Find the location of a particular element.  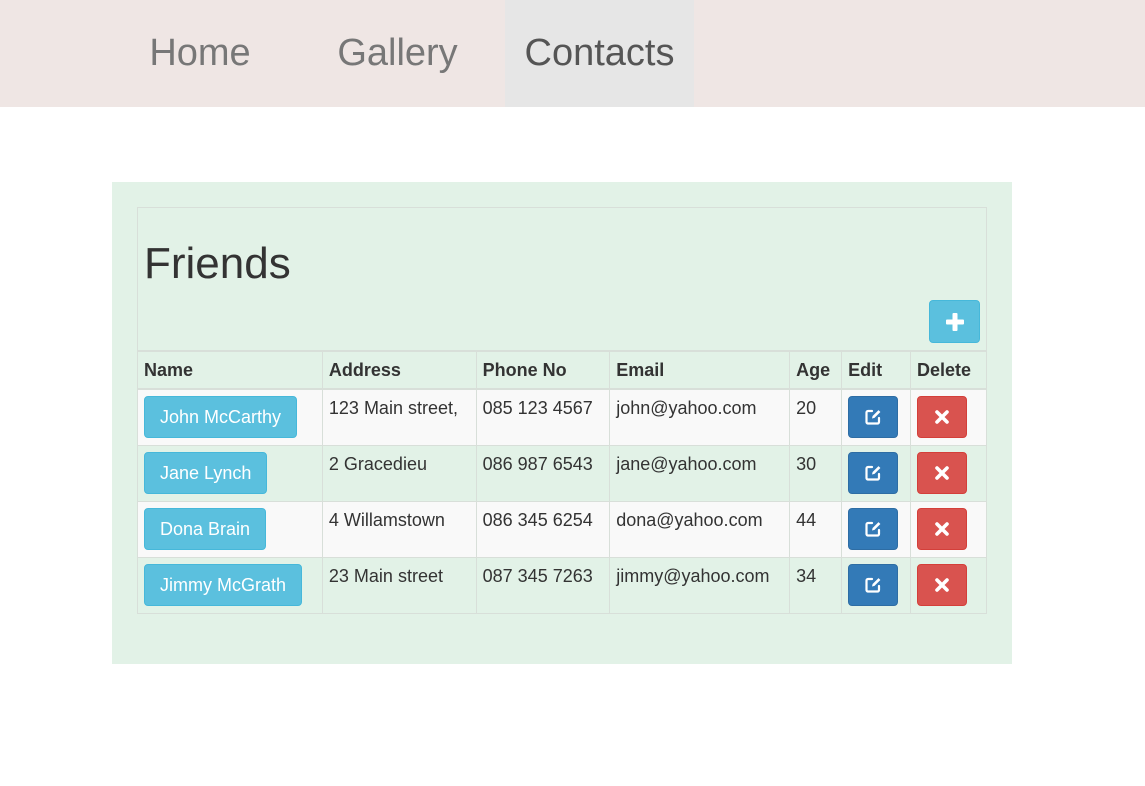

page-title: Friends is located at coordinates (217, 263).